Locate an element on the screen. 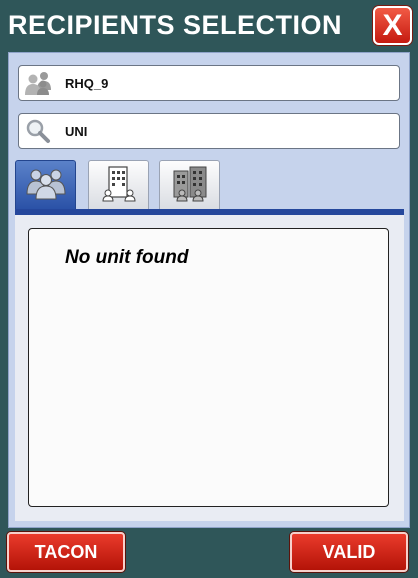 The width and height of the screenshot is (418, 578). tab-buildings is located at coordinates (189, 185).